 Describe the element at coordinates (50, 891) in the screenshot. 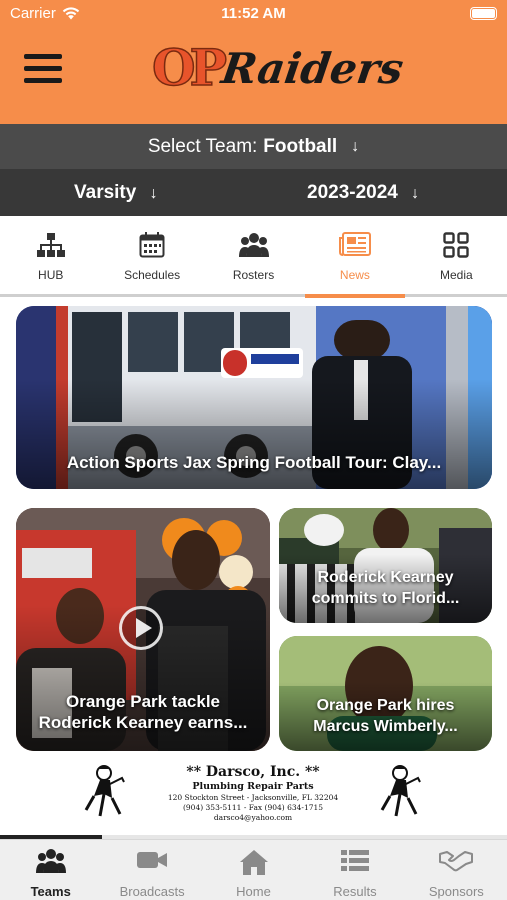

I see `nav-label: Teams` at that location.